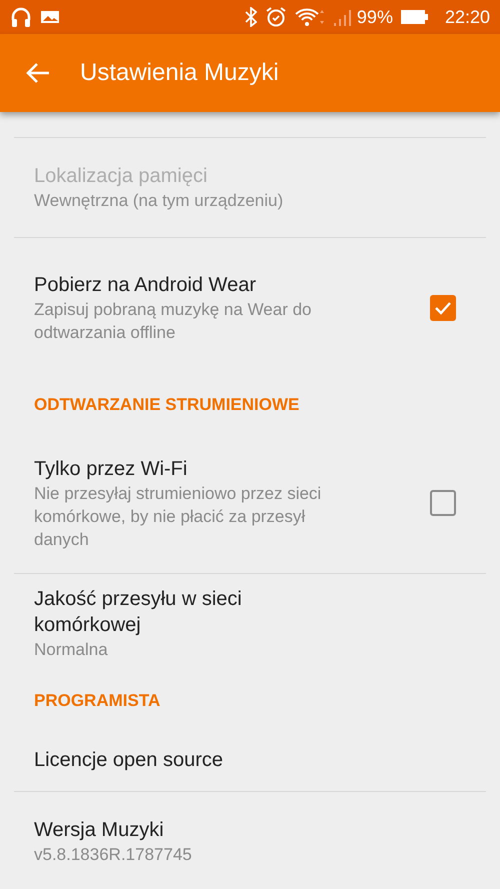 The width and height of the screenshot is (500, 889). What do you see at coordinates (191, 760) in the screenshot?
I see `setting-title: Licencje open source` at bounding box center [191, 760].